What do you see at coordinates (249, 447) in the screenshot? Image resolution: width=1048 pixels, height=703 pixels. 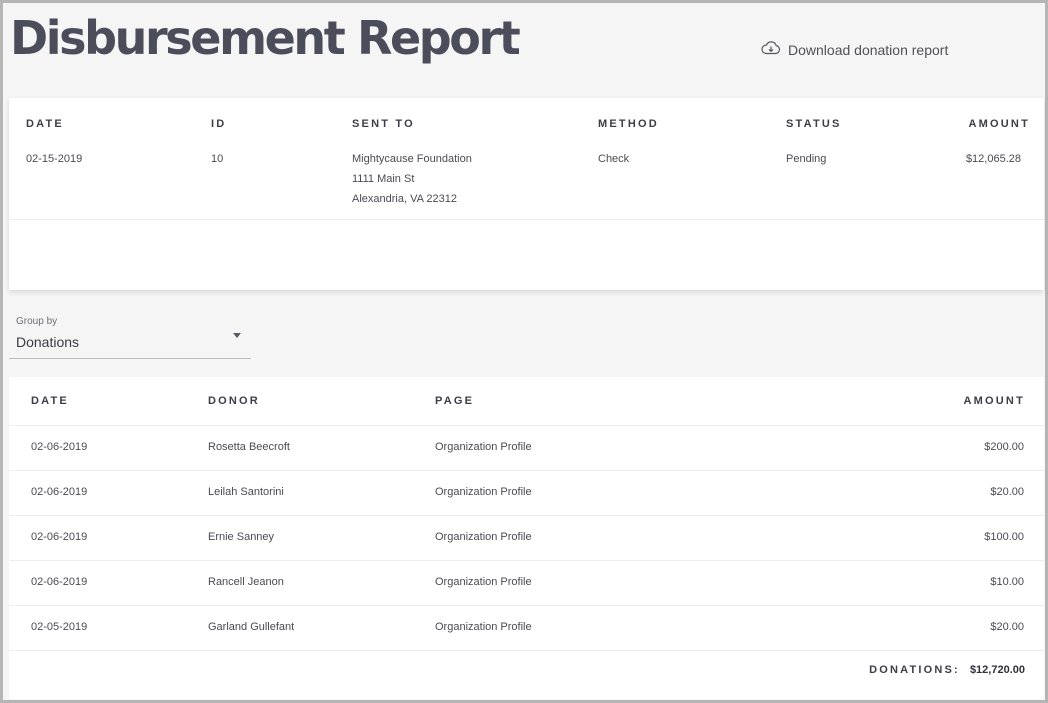 I see `donation-donor: Rosetta Beecroft` at bounding box center [249, 447].